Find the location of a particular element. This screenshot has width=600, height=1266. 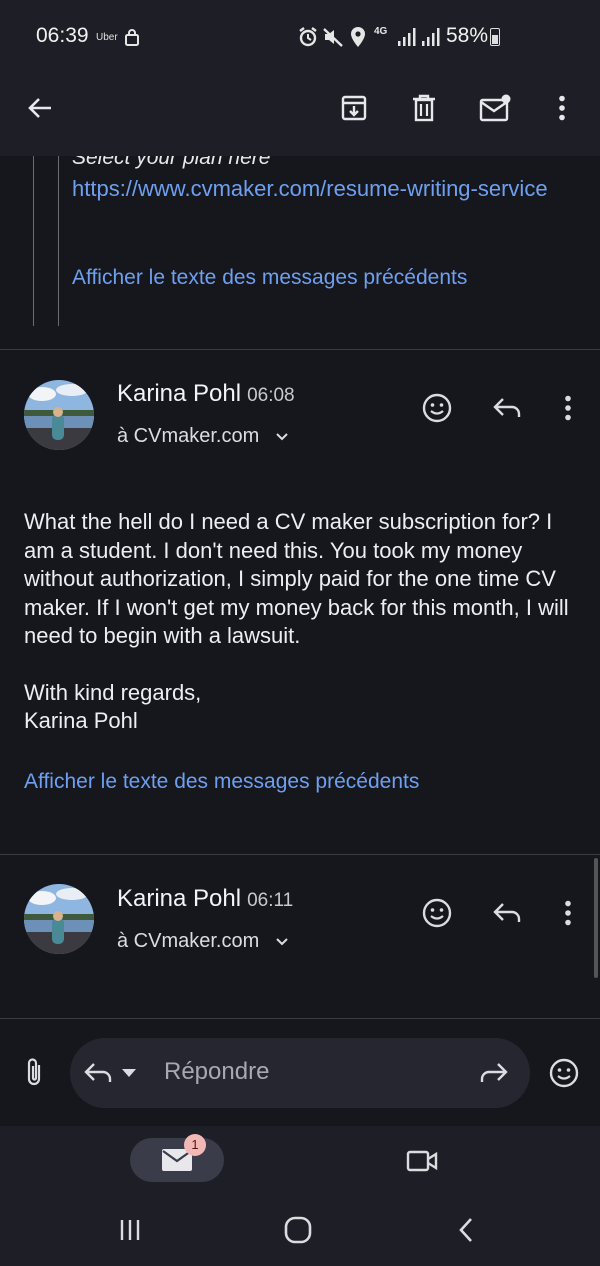

forward-button is located at coordinates (494, 1073).